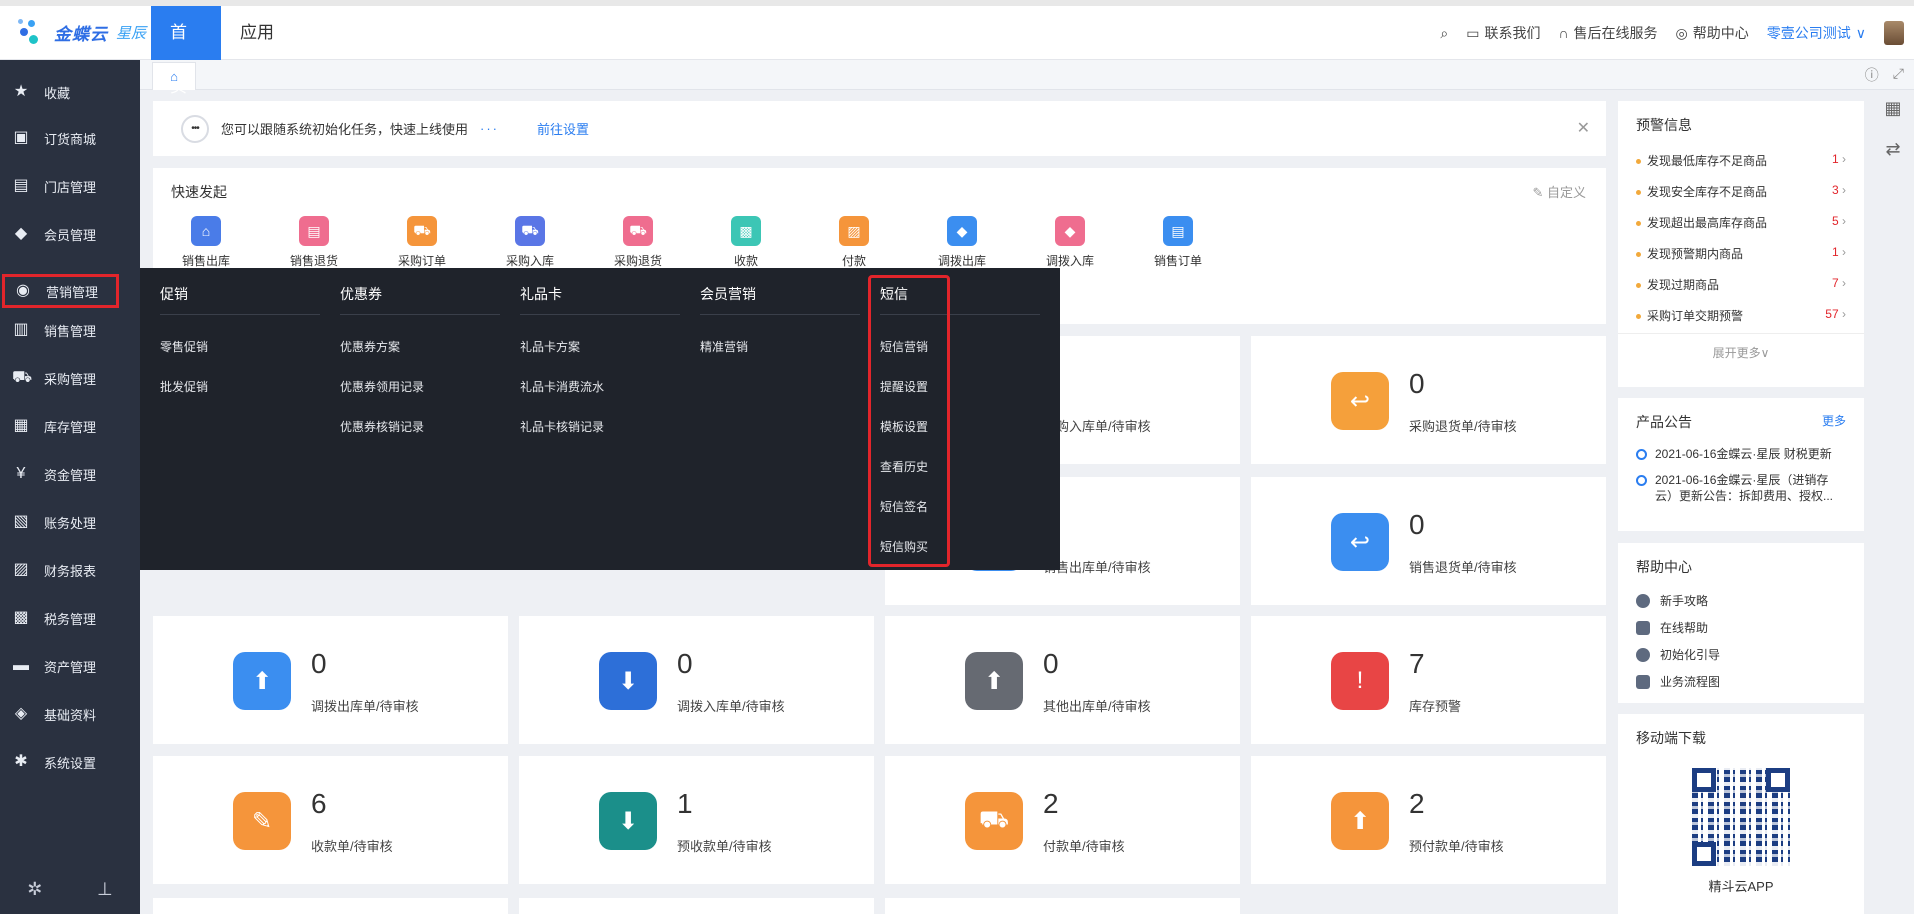 Image resolution: width=1914 pixels, height=914 pixels. What do you see at coordinates (184, 386) in the screenshot?
I see `mega-menu-link: 批发促销` at bounding box center [184, 386].